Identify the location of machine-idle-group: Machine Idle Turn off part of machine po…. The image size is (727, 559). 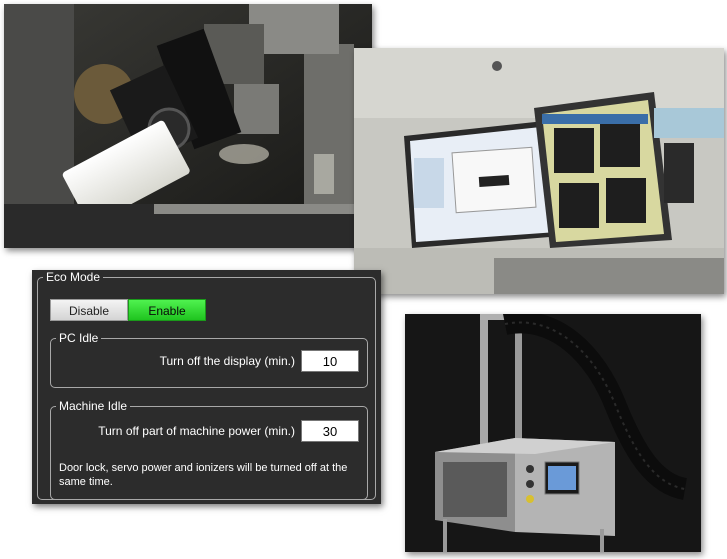
(209, 449).